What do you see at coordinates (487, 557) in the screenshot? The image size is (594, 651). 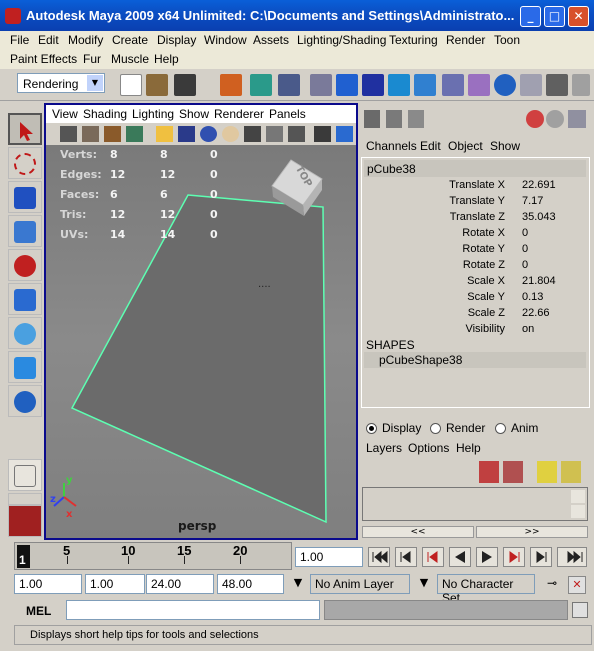 I see `play-forward-button` at bounding box center [487, 557].